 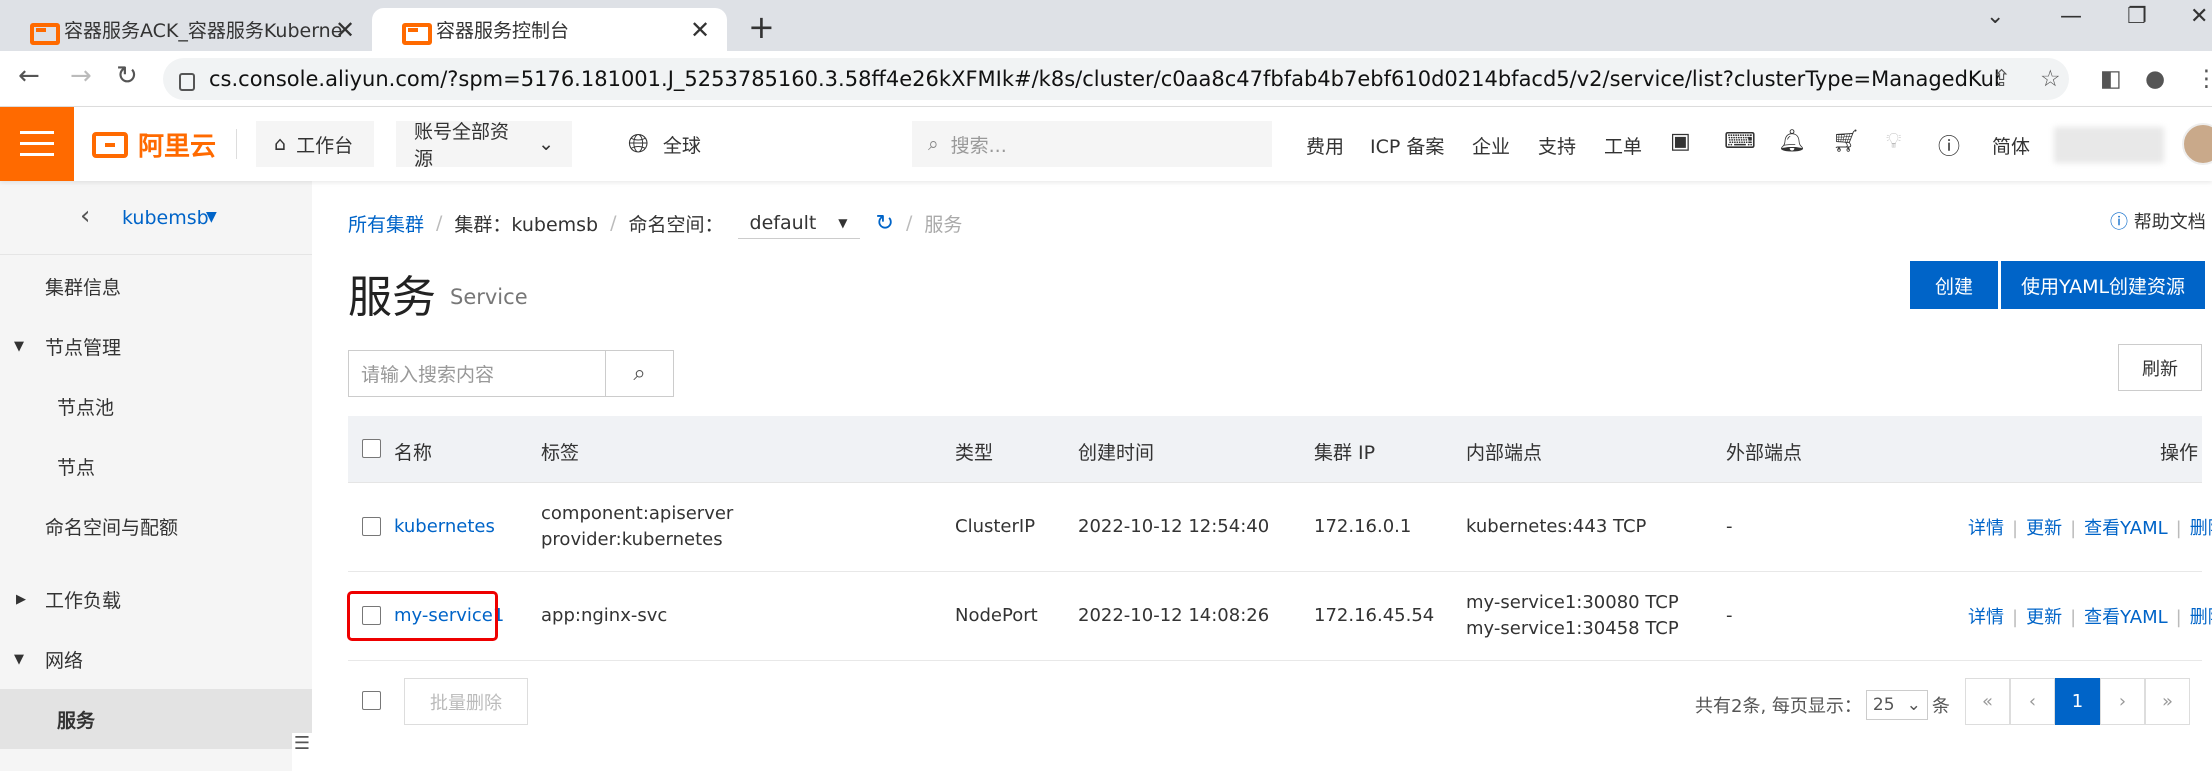 What do you see at coordinates (186, 29) in the screenshot?
I see `browser-tab-ack: 容器服务ACK_容器服务Kuberne ✕` at bounding box center [186, 29].